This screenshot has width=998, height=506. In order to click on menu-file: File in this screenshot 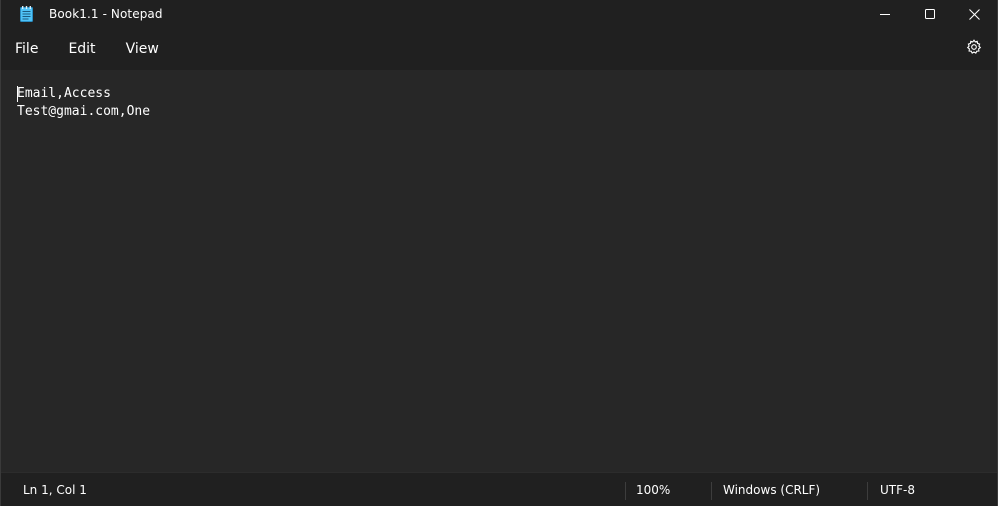, I will do `click(26, 49)`.